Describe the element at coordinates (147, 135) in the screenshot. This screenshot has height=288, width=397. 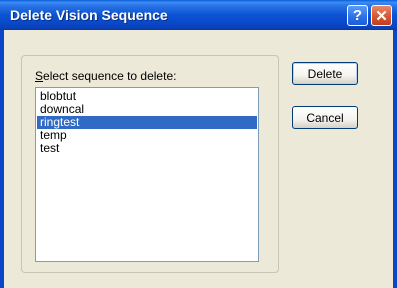
I see `list-item: temp` at that location.